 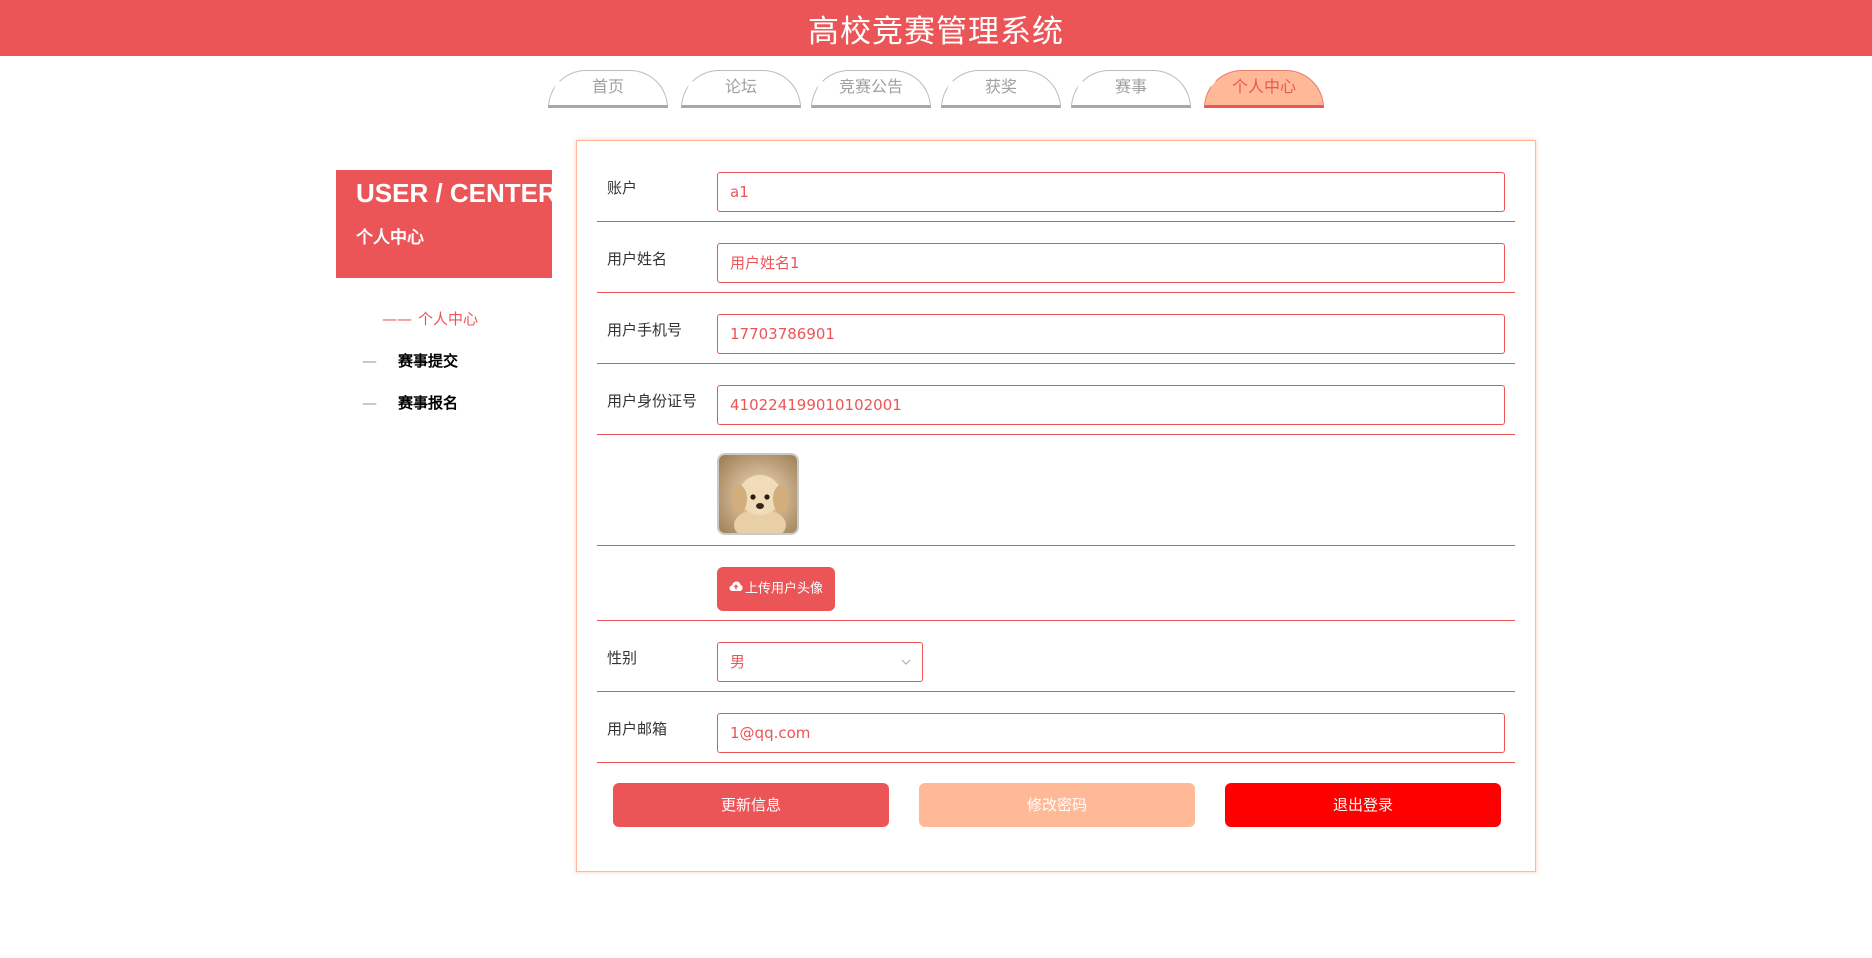 I want to click on sidebar-item-label: 赛事提交, so click(x=428, y=361).